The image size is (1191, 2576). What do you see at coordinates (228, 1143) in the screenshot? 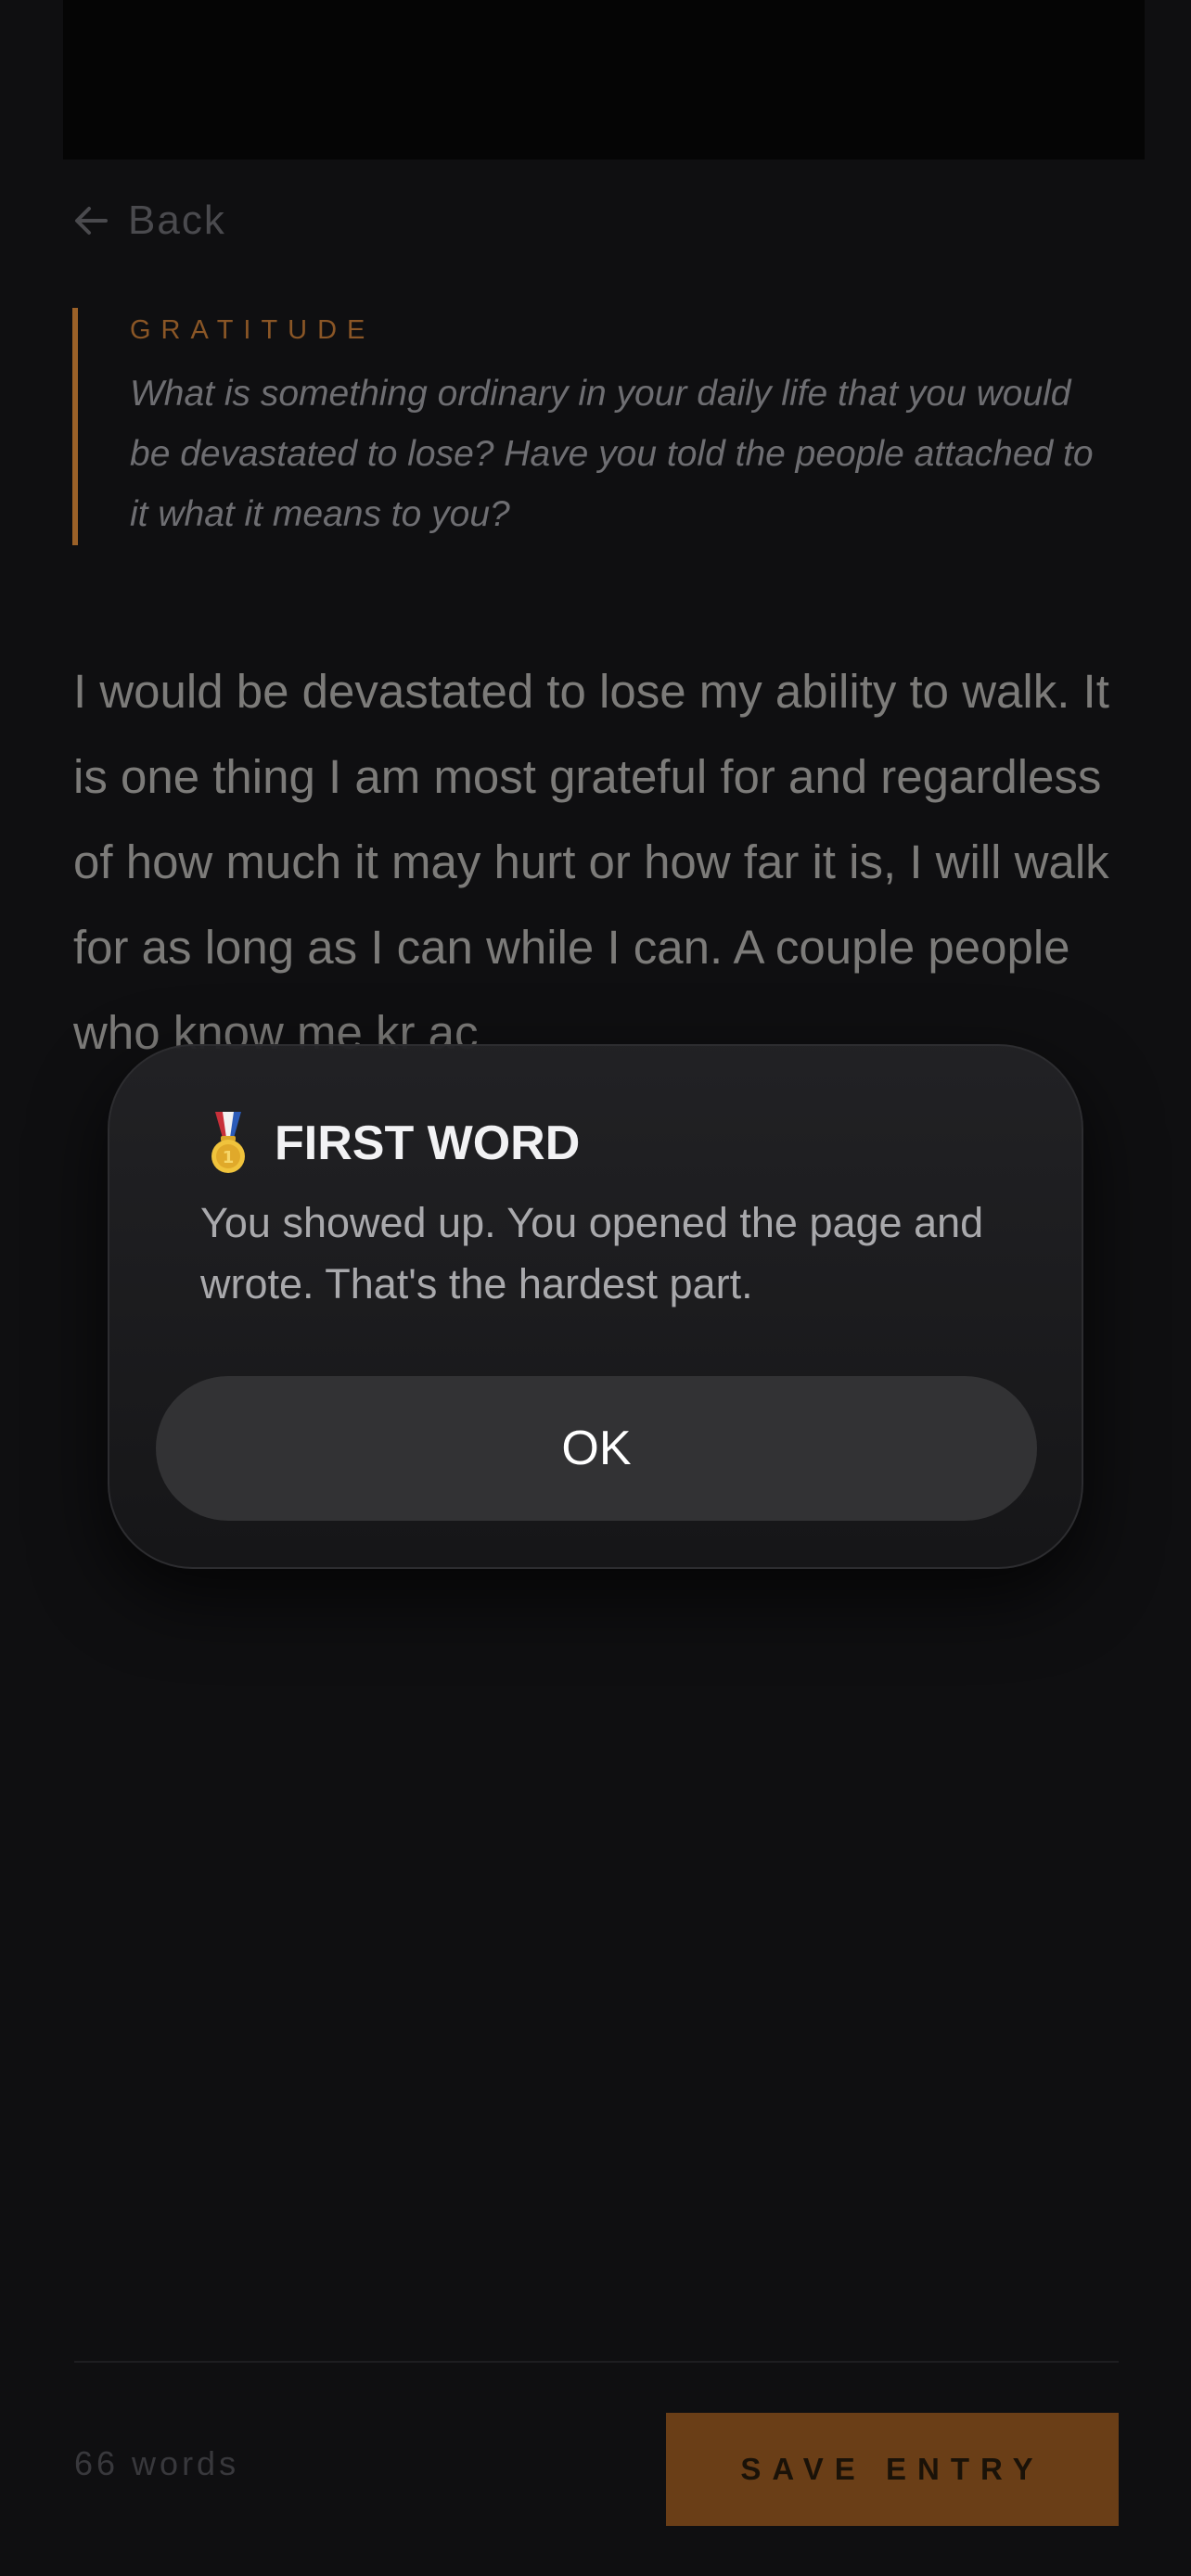
I see `medal-icon: 1` at bounding box center [228, 1143].